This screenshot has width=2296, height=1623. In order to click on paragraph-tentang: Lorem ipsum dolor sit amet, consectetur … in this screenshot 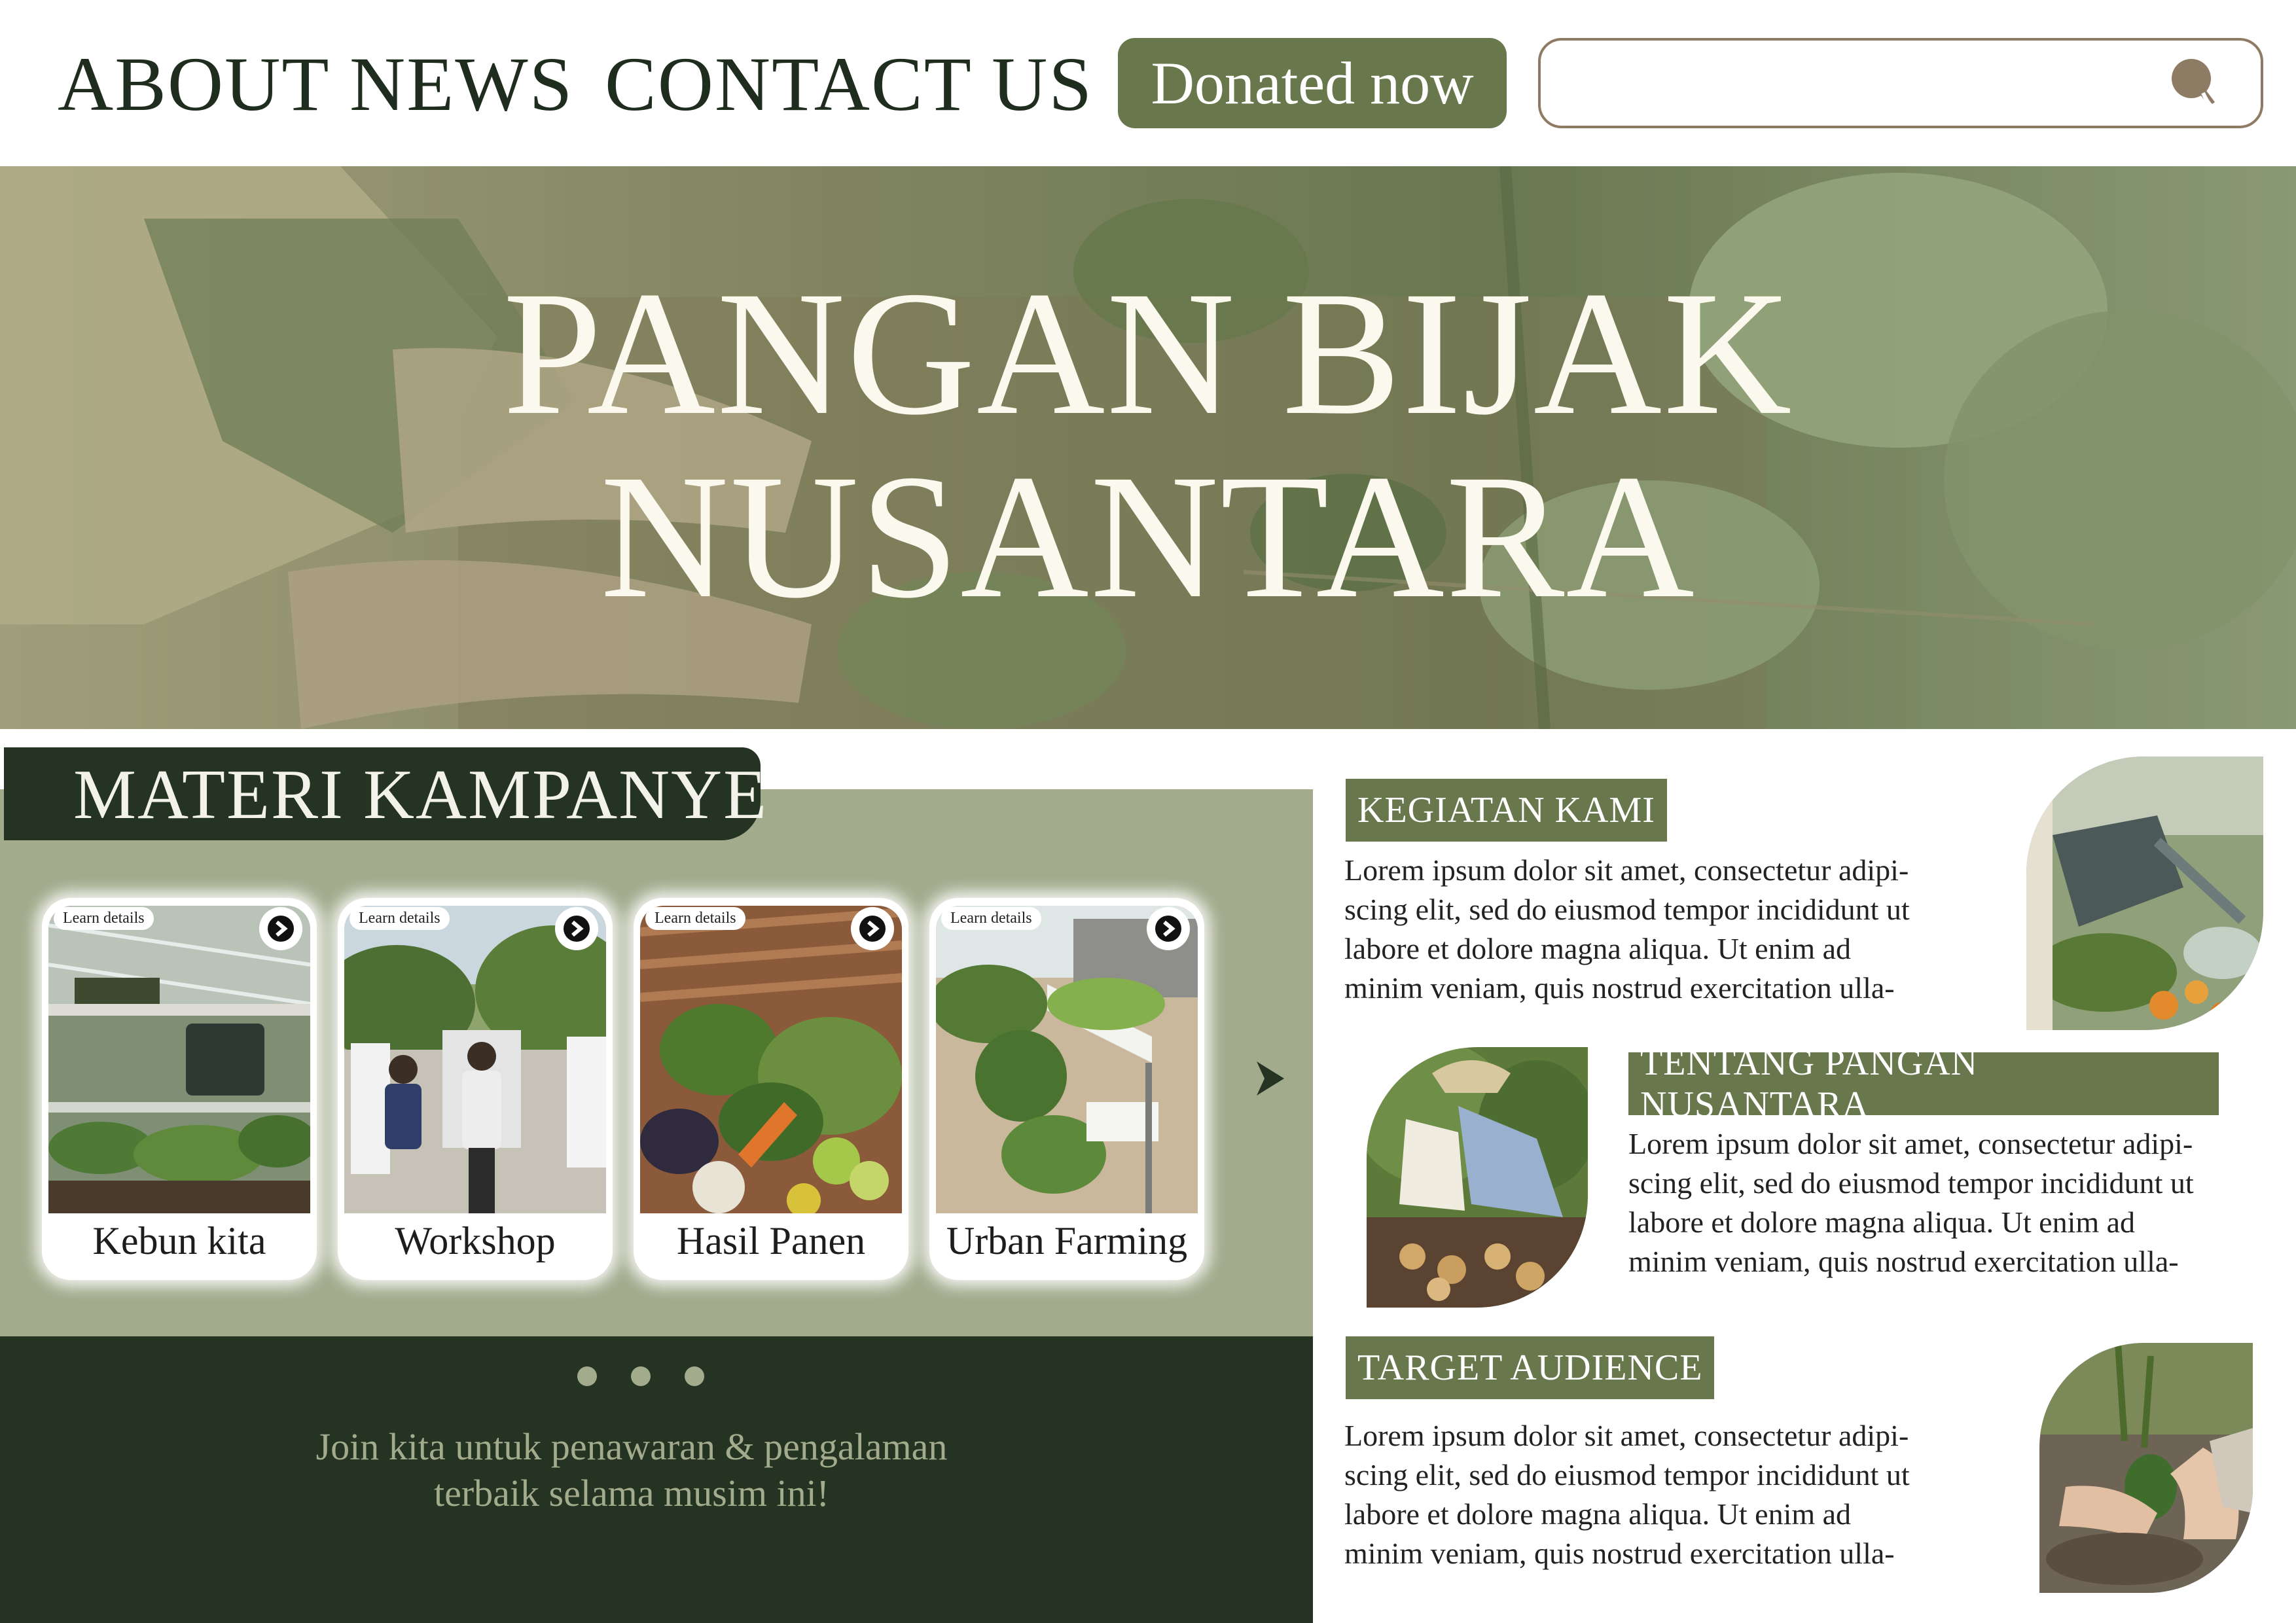, I will do `click(1939, 1202)`.